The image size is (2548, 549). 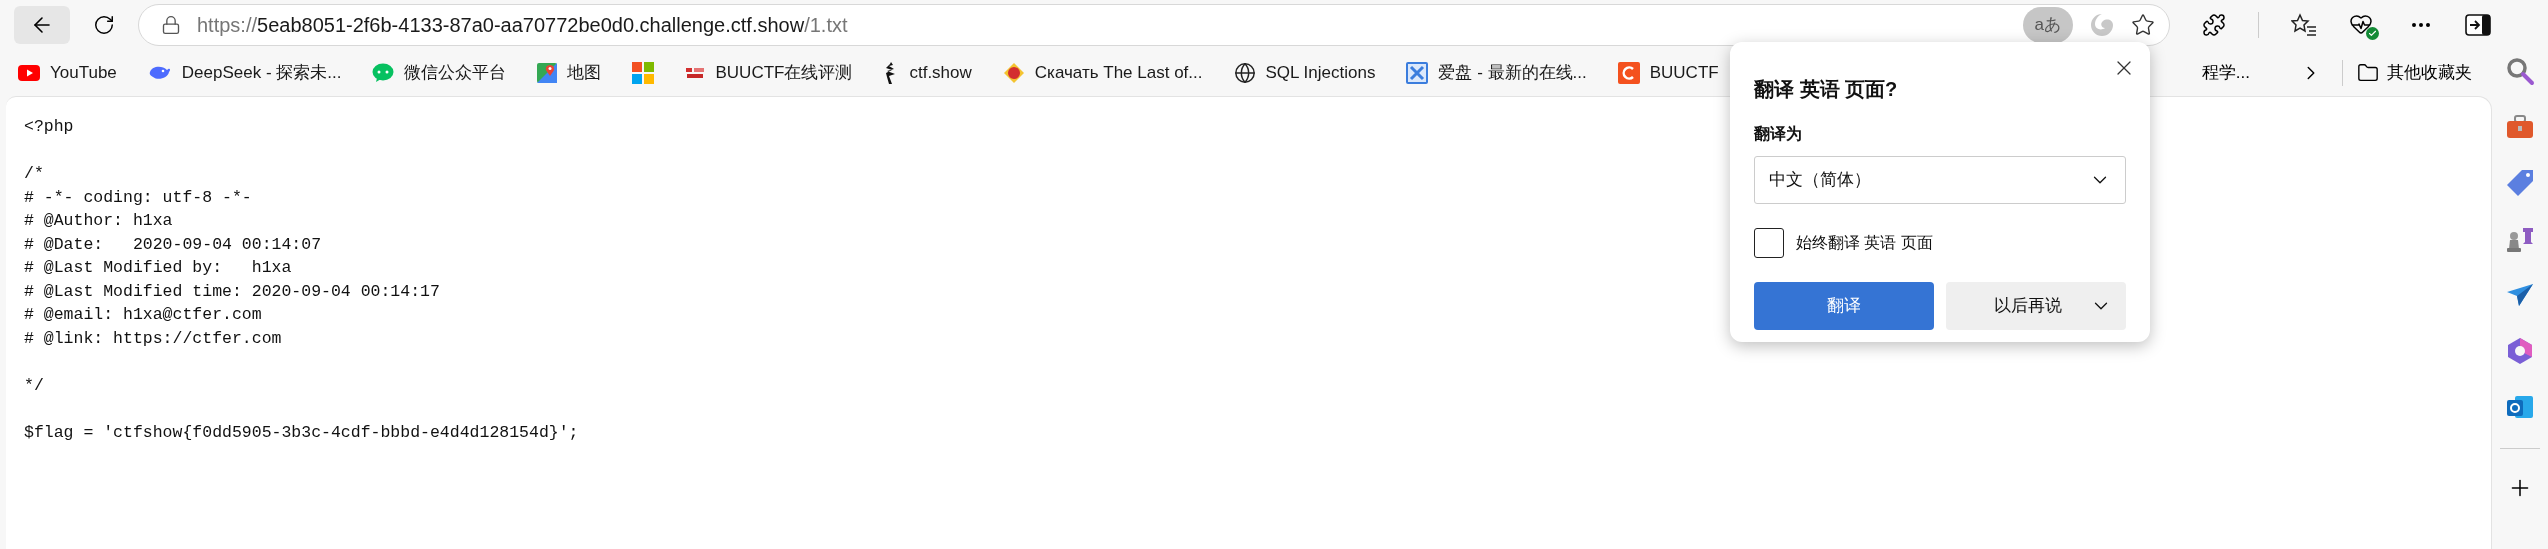 What do you see at coordinates (2520, 351) in the screenshot?
I see `ring-logo-icon` at bounding box center [2520, 351].